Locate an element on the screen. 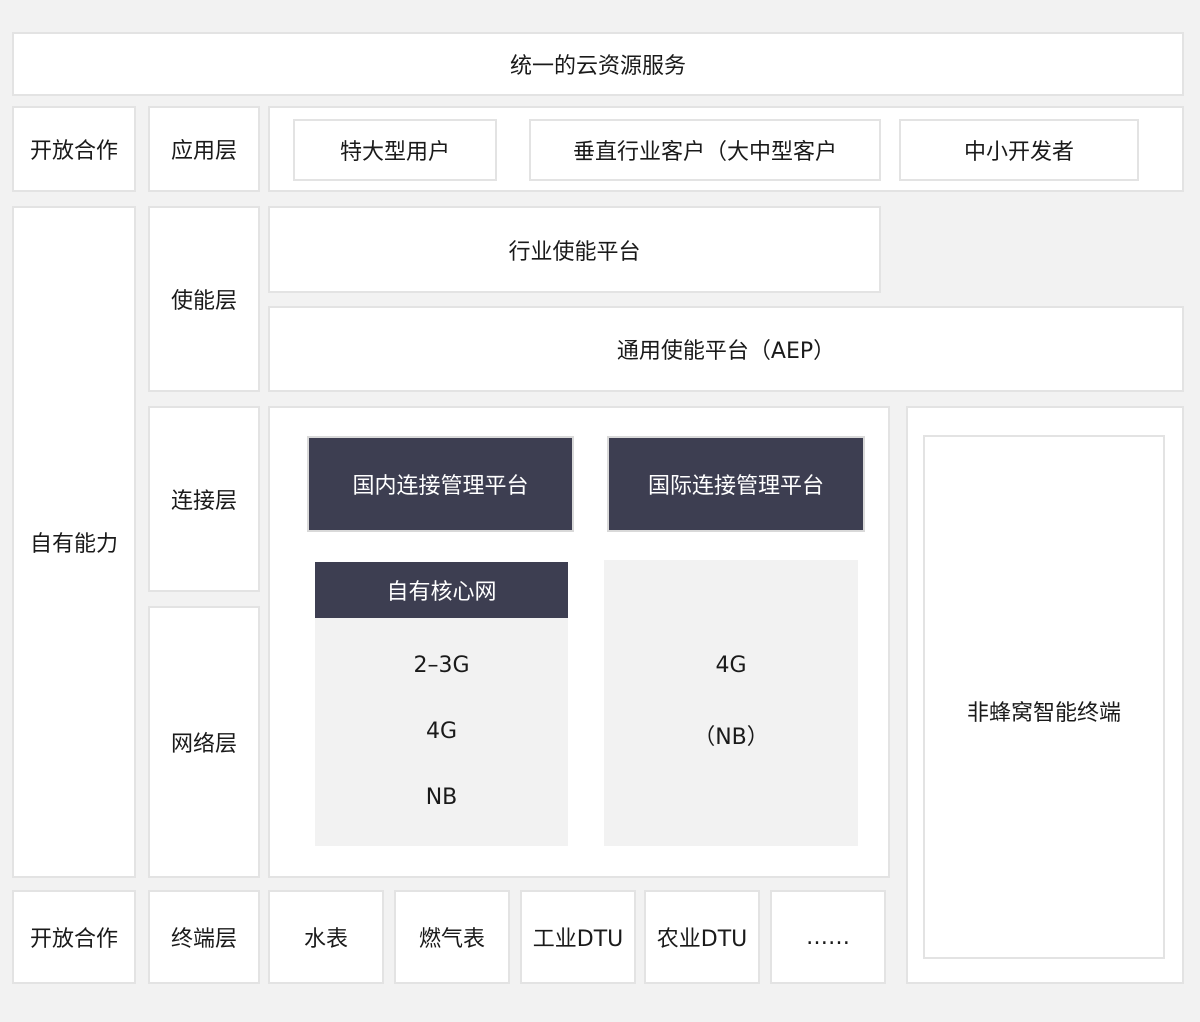  core-item-4g: 4G is located at coordinates (441, 731).